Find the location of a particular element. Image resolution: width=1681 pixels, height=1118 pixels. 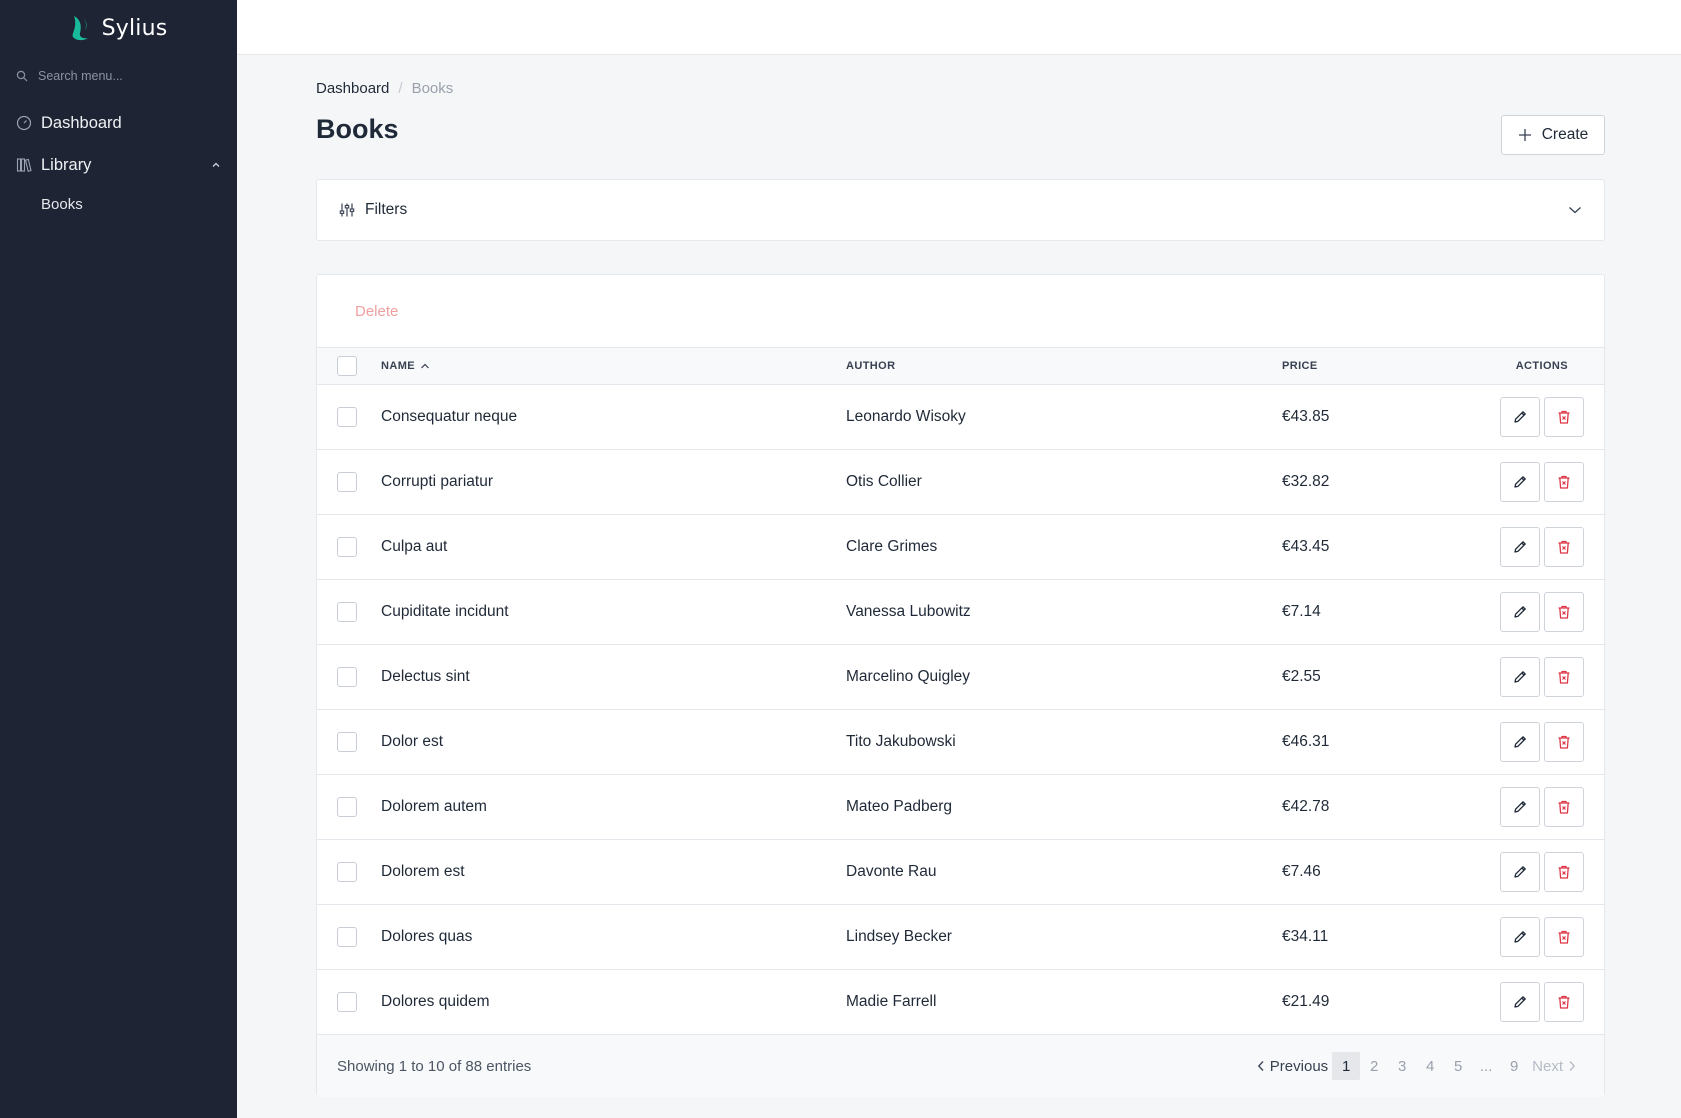

sidebar: Sylius Dashboard Library Books is located at coordinates (118, 559).